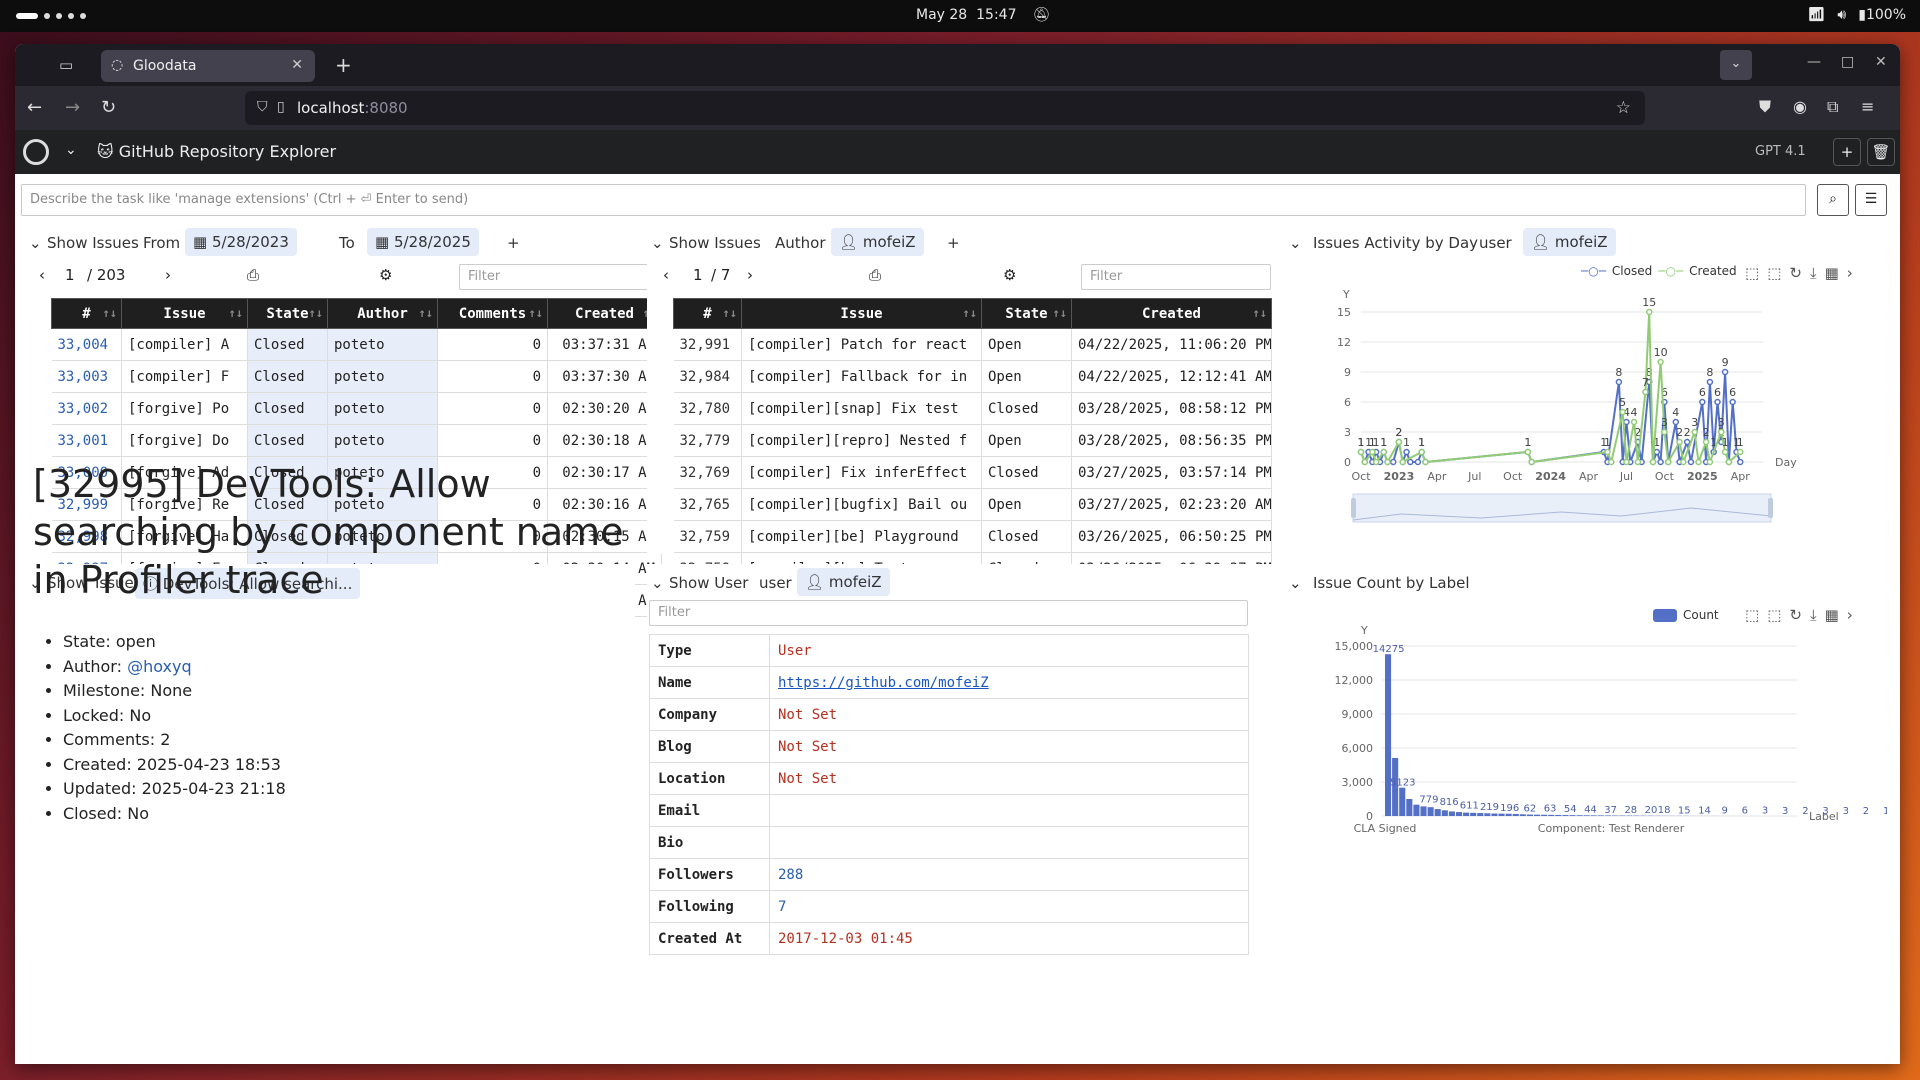 Image resolution: width=1920 pixels, height=1080 pixels. Describe the element at coordinates (1353, 508) in the screenshot. I see `zoom-handle-left` at that location.